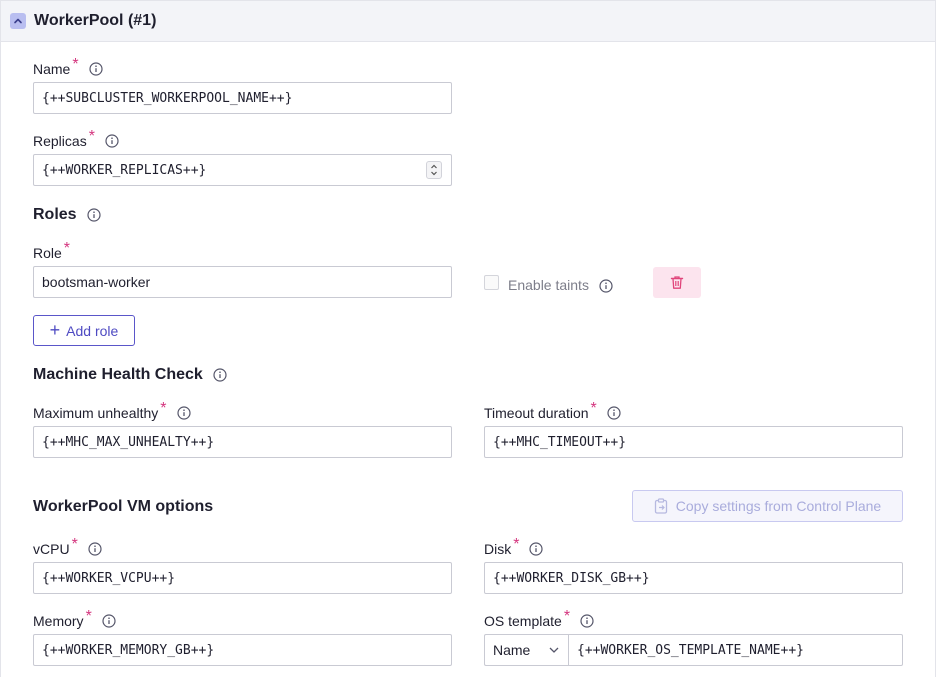  Describe the element at coordinates (242, 578) in the screenshot. I see `vcpu-input: {++WORKER_VCPU++}` at that location.